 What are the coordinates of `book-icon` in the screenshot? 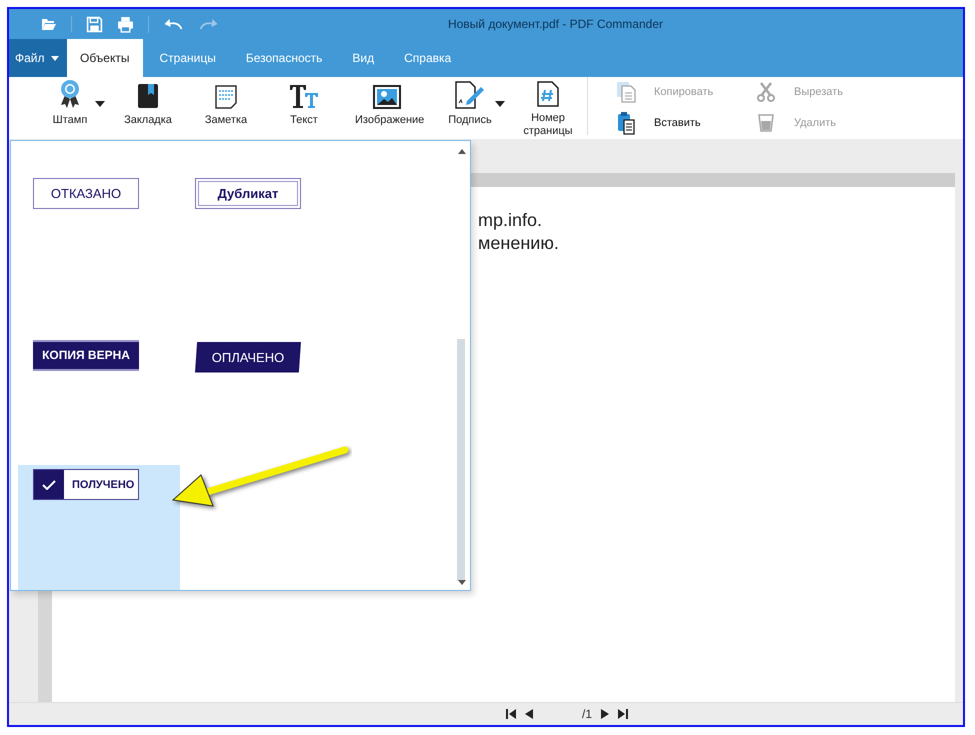 It's located at (148, 96).